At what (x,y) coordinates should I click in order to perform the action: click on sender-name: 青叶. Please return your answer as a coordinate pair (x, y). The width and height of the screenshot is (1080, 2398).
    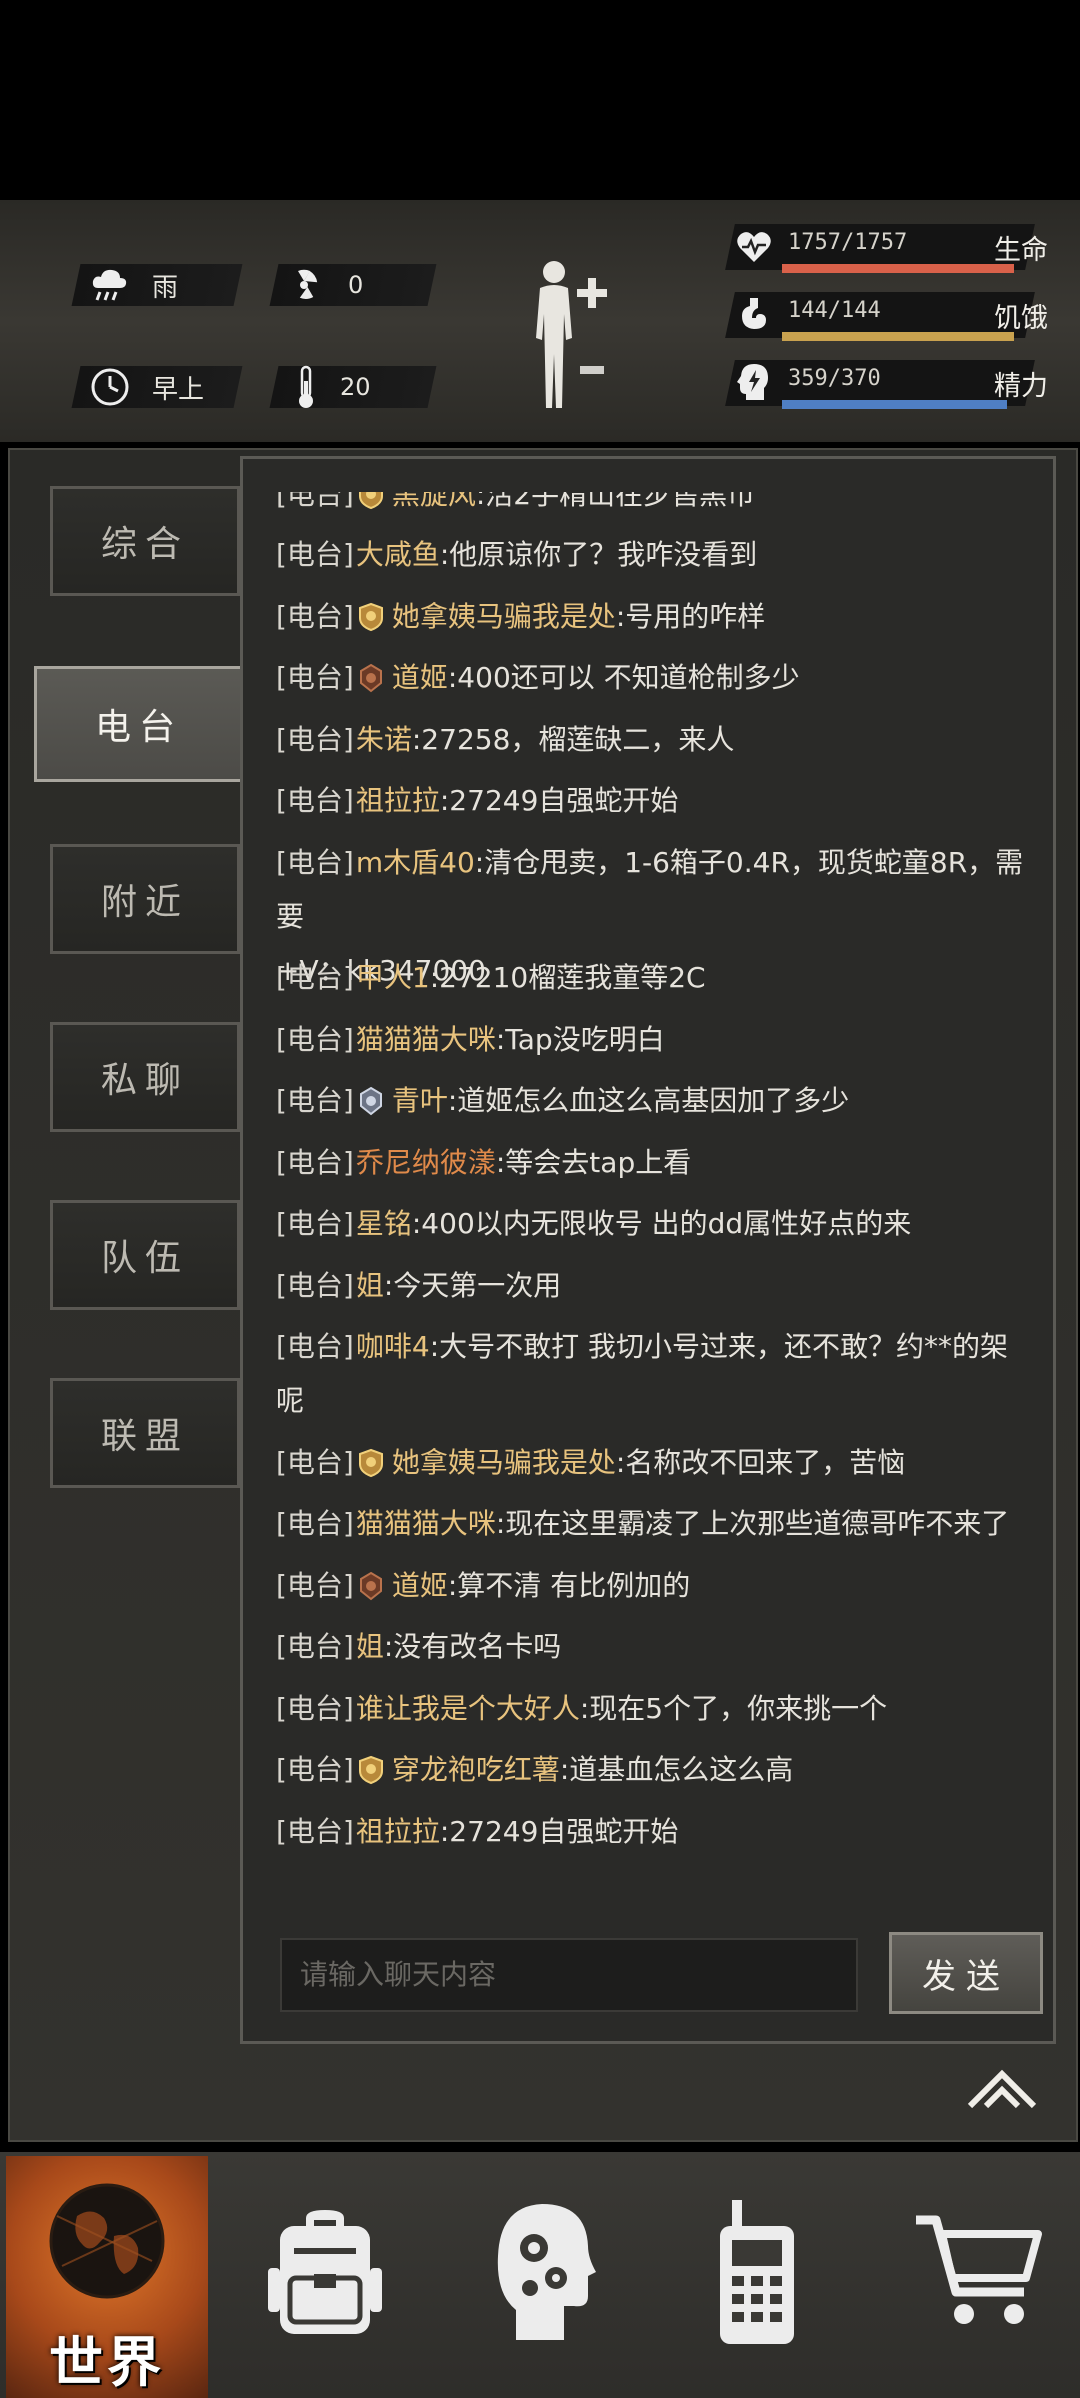
    Looking at the image, I should click on (420, 1100).